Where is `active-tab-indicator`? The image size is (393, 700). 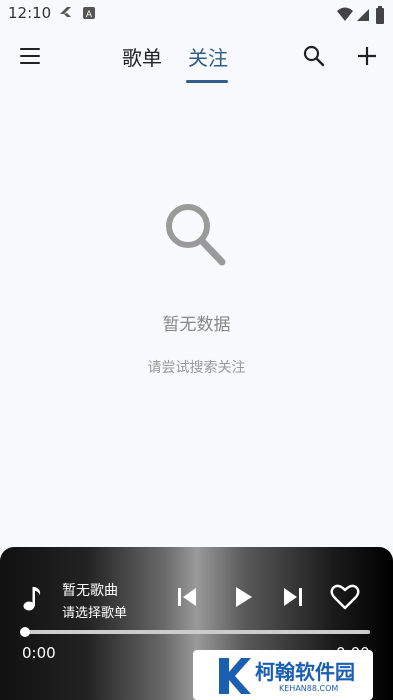 active-tab-indicator is located at coordinates (207, 81).